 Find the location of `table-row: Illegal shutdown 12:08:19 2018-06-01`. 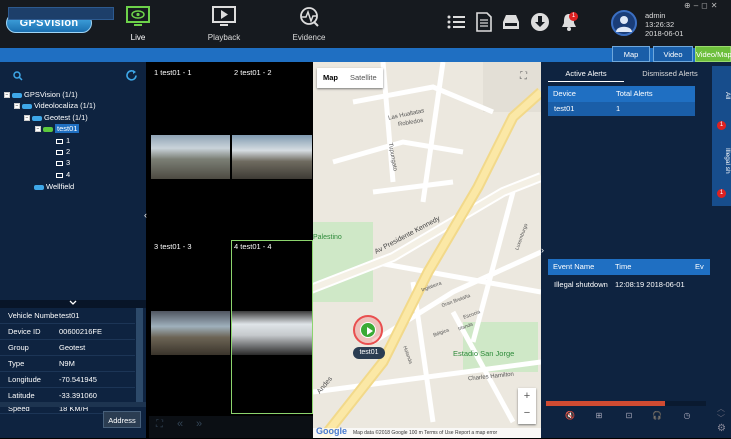

table-row: Illegal shutdown 12:08:19 2018-06-01 is located at coordinates (629, 285).